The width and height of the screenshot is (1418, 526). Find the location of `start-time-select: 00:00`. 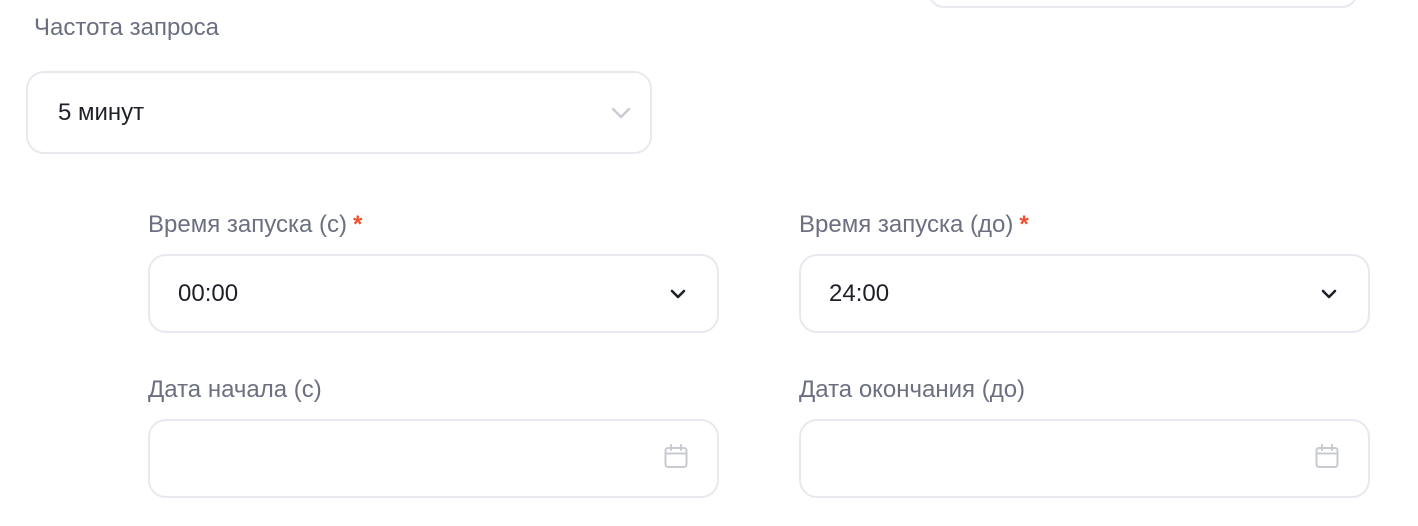

start-time-select: 00:00 is located at coordinates (433, 293).